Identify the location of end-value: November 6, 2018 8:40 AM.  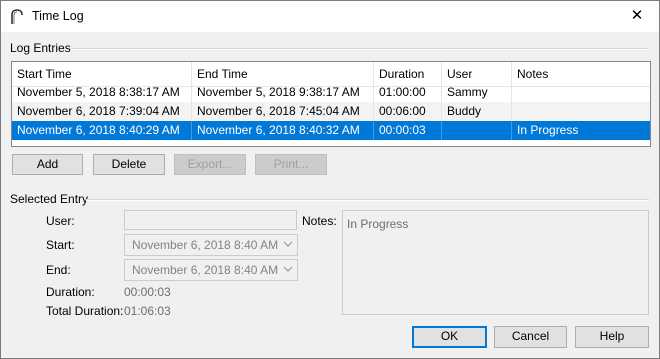
(205, 270).